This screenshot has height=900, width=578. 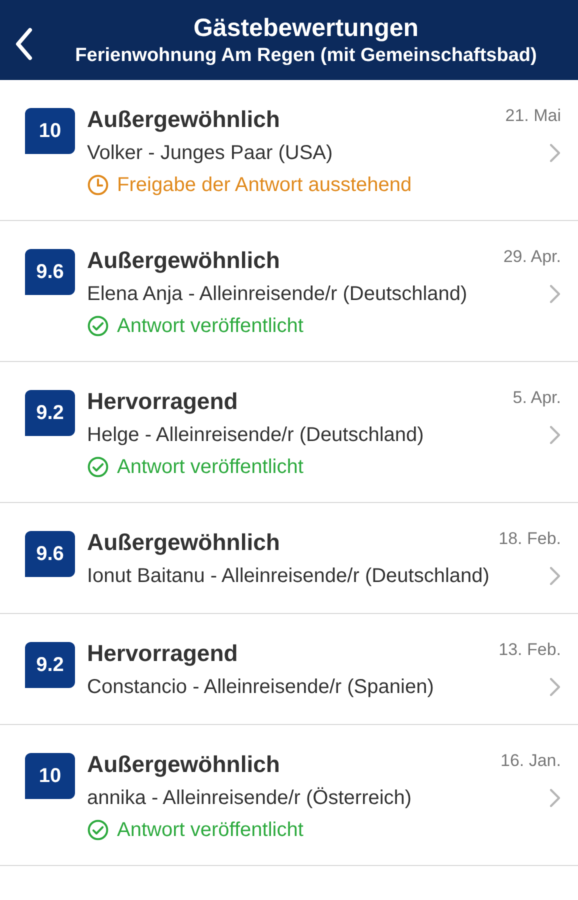 I want to click on property-name: Ferienwohnung Am Regen (mit Gemeinschaftsbad), so click(x=306, y=56).